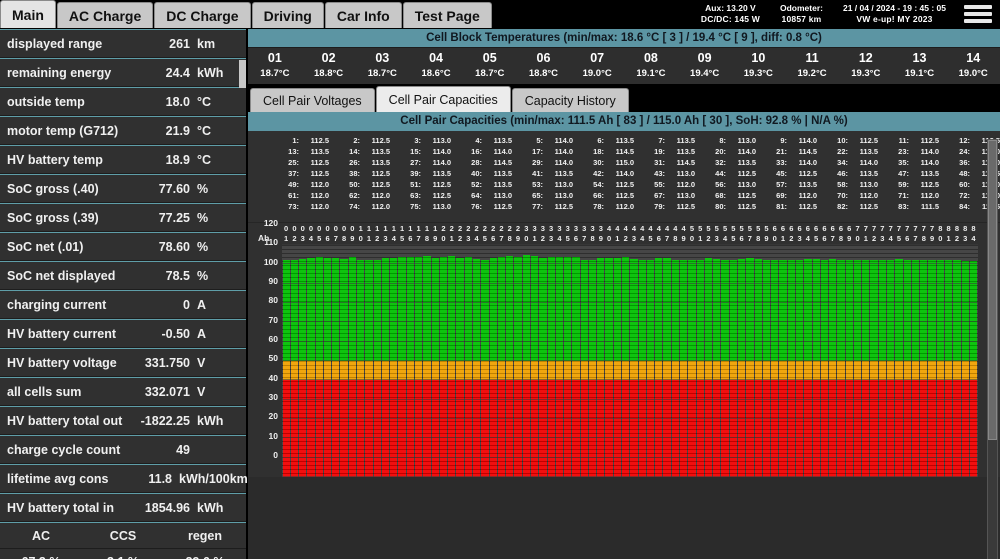  What do you see at coordinates (415, 151) in the screenshot?
I see `capacity-cell-index: 15:` at bounding box center [415, 151].